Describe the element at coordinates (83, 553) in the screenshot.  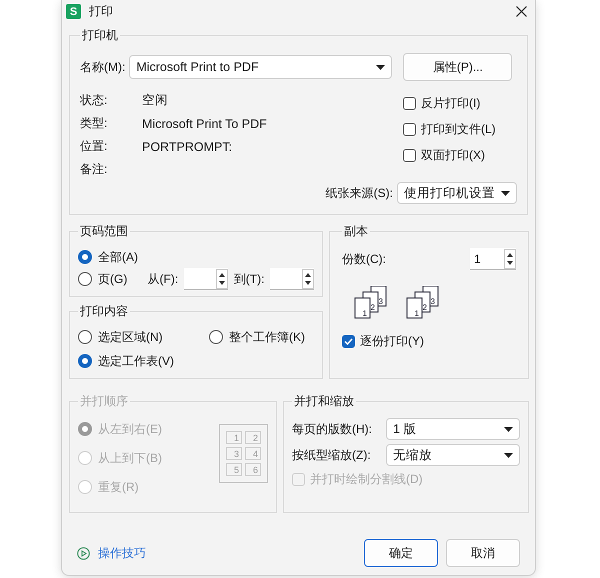
I see `play-icon` at that location.